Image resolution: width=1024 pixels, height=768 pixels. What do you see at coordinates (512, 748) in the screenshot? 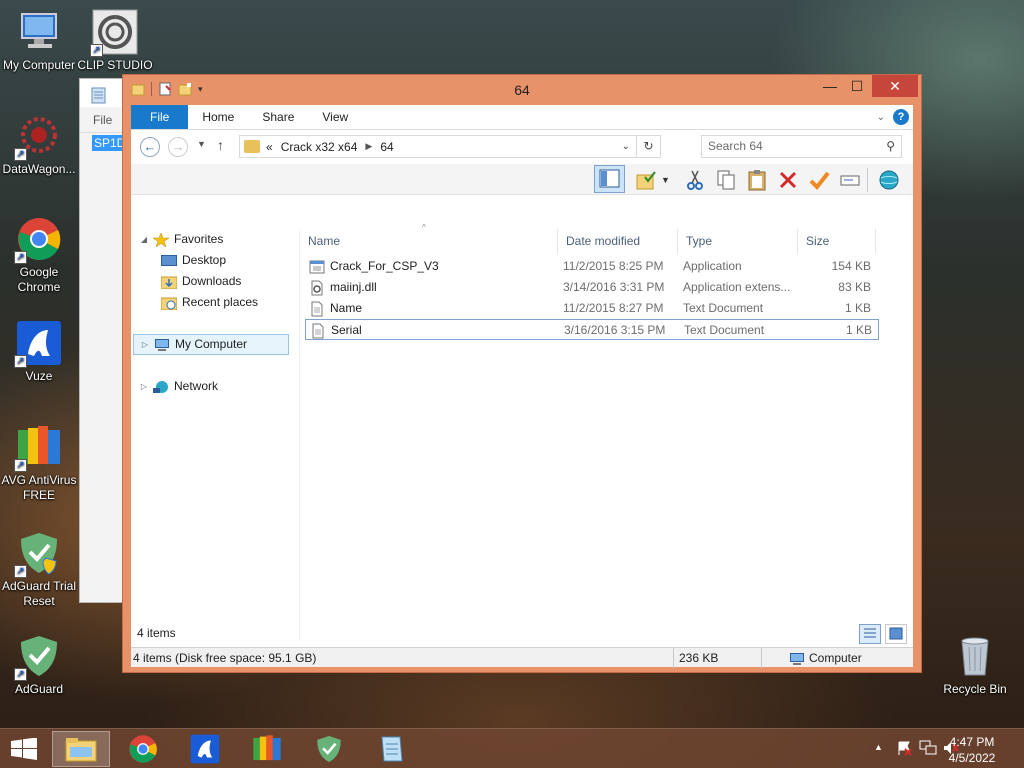
I see `taskbar: ▲ 4:47 PM 4/5/2022` at bounding box center [512, 748].